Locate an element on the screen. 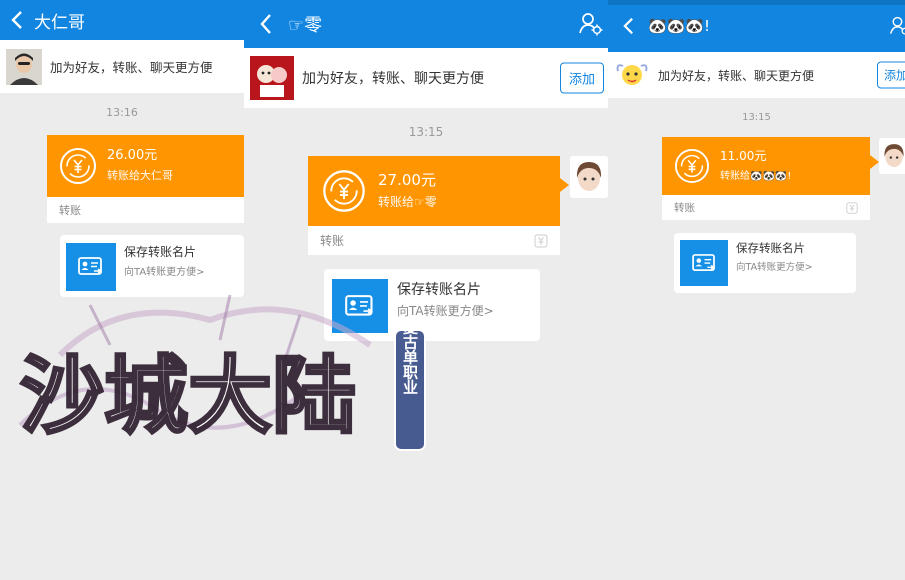  chat-title: ☞零 is located at coordinates (305, 25).